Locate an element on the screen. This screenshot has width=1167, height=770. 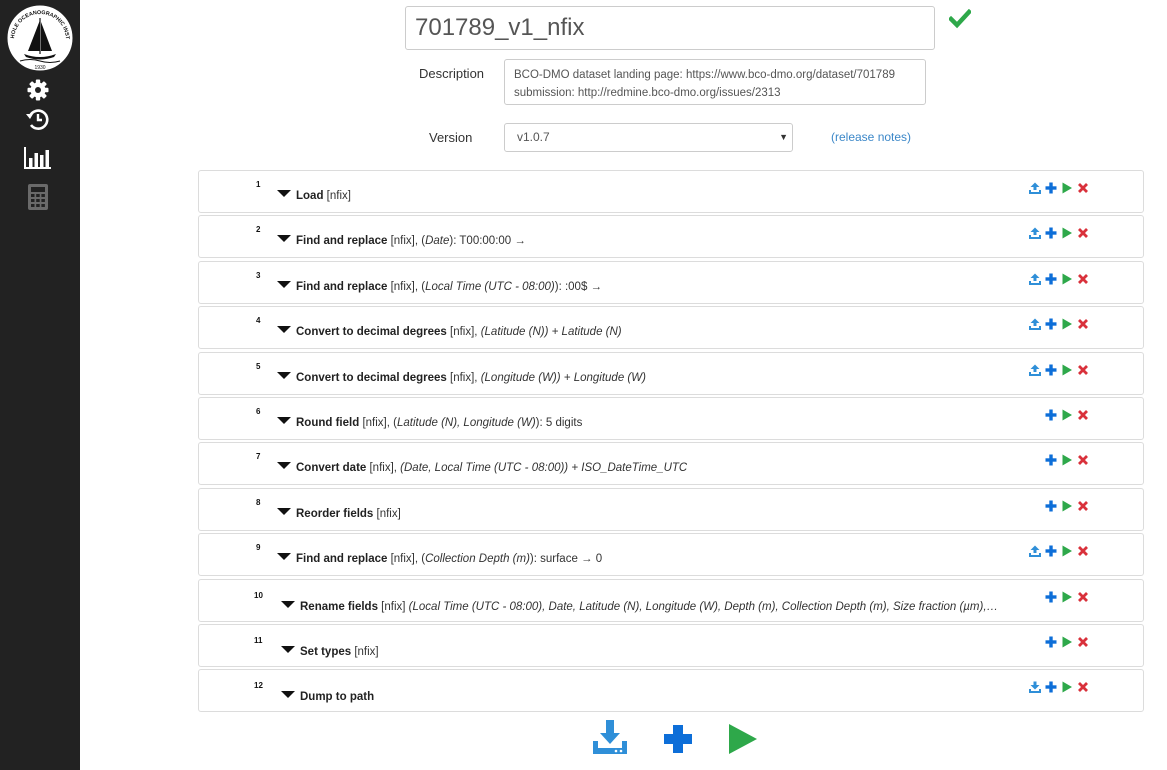
step-number: 5 is located at coordinates (258, 366).